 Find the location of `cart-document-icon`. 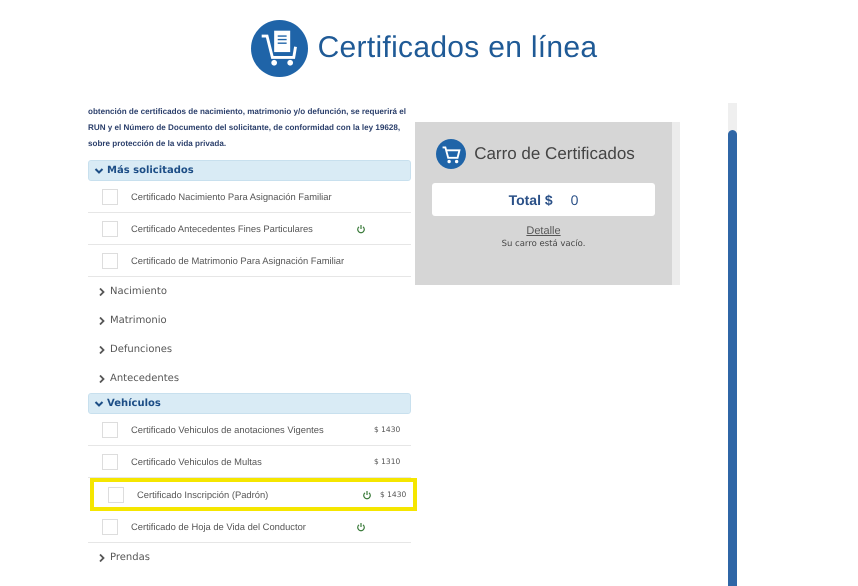

cart-document-icon is located at coordinates (279, 48).